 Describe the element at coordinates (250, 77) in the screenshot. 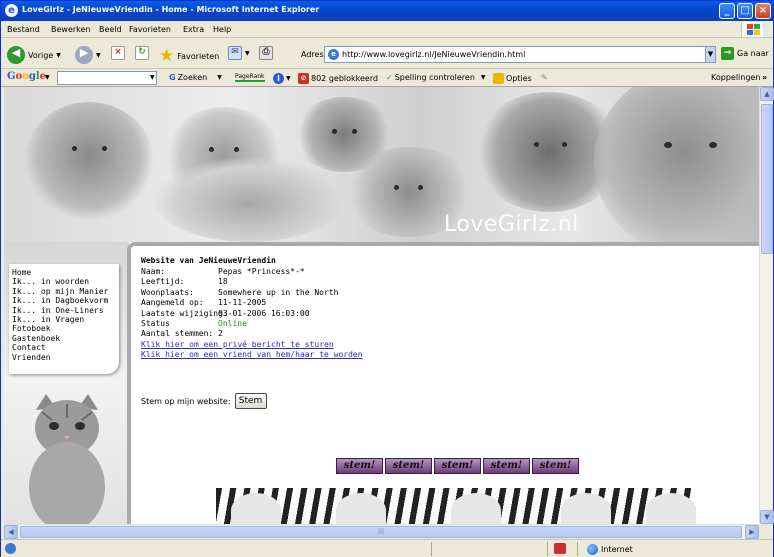

I see `pagerank-indicator: PageRank` at that location.